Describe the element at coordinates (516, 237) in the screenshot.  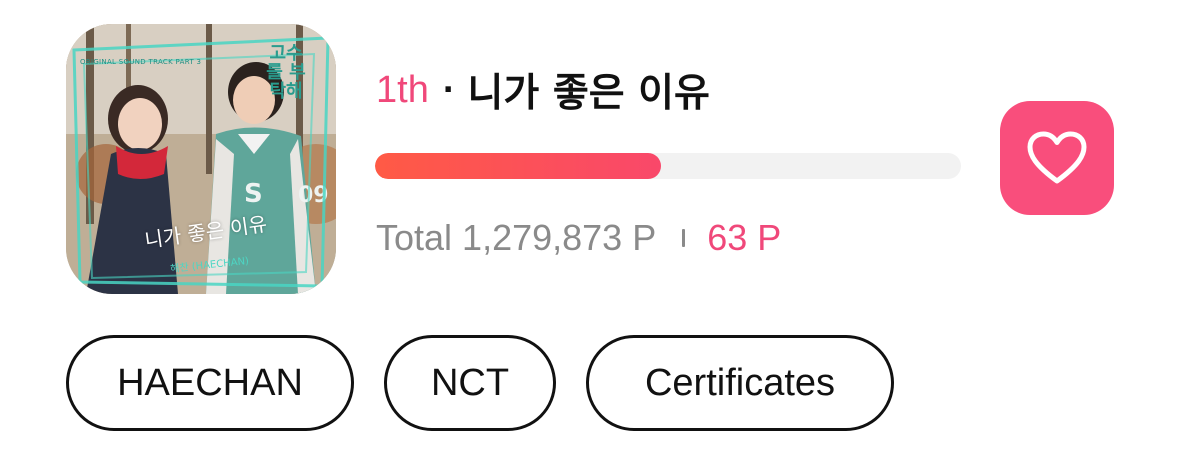
I see `total-points: Total 1,279,873 P` at that location.